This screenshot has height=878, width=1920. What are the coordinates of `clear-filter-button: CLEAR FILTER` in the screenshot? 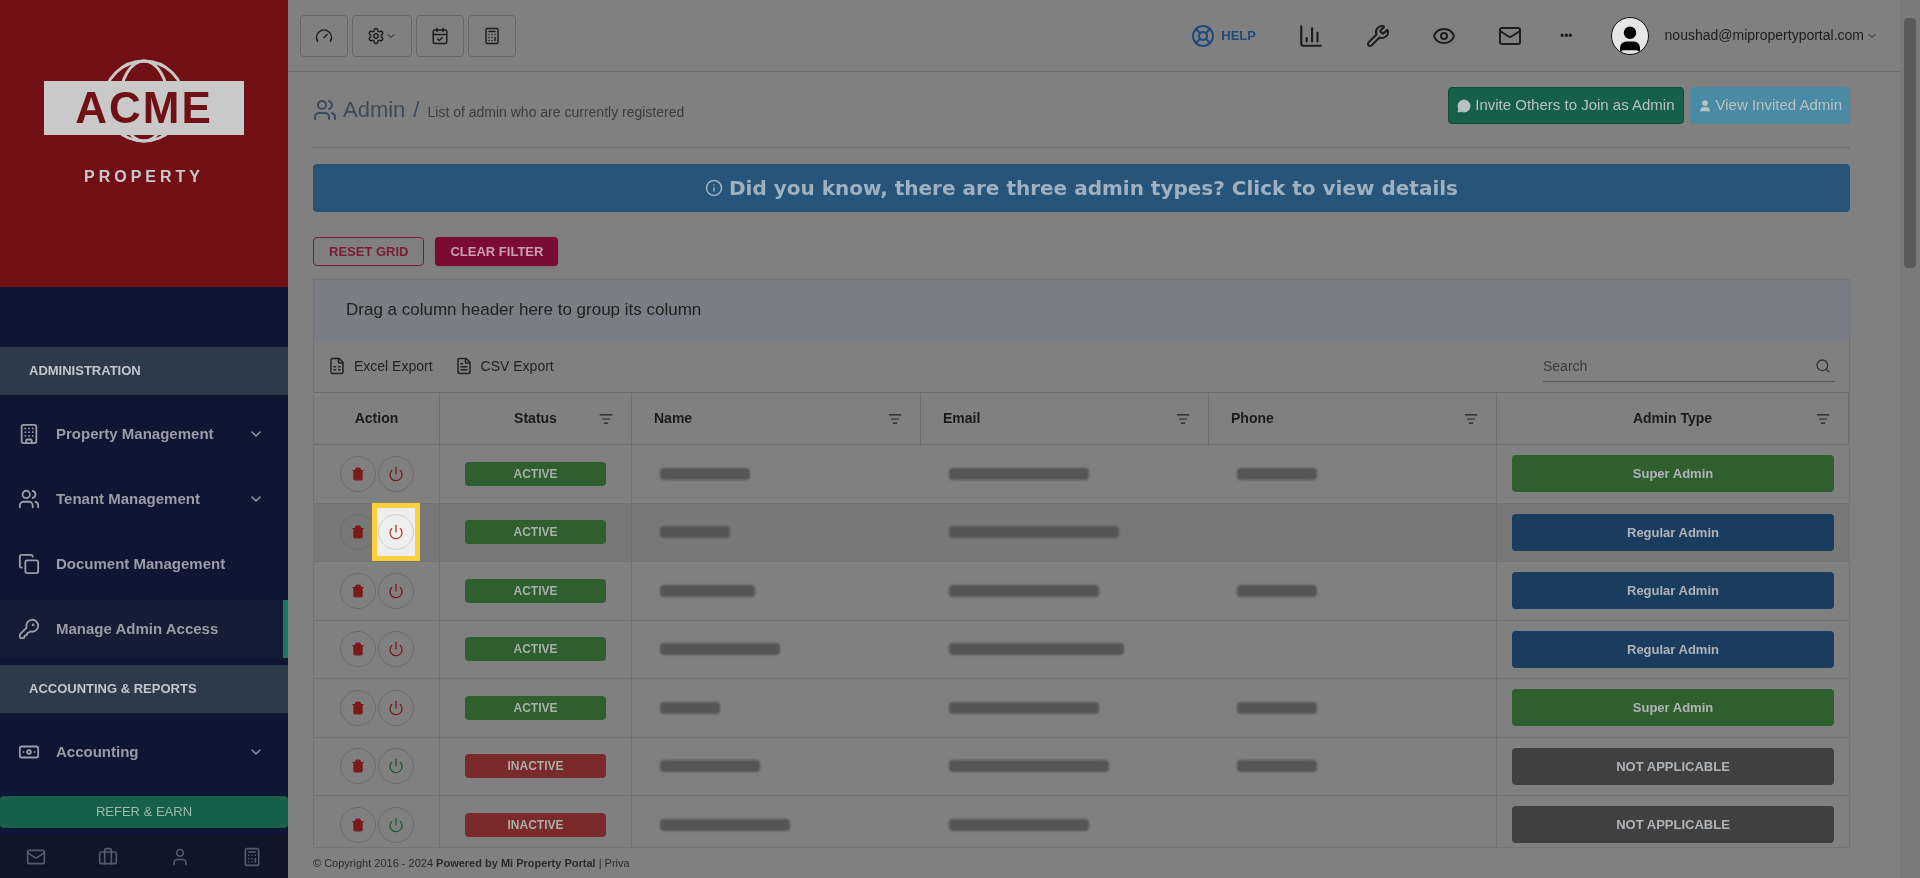 It's located at (497, 251).